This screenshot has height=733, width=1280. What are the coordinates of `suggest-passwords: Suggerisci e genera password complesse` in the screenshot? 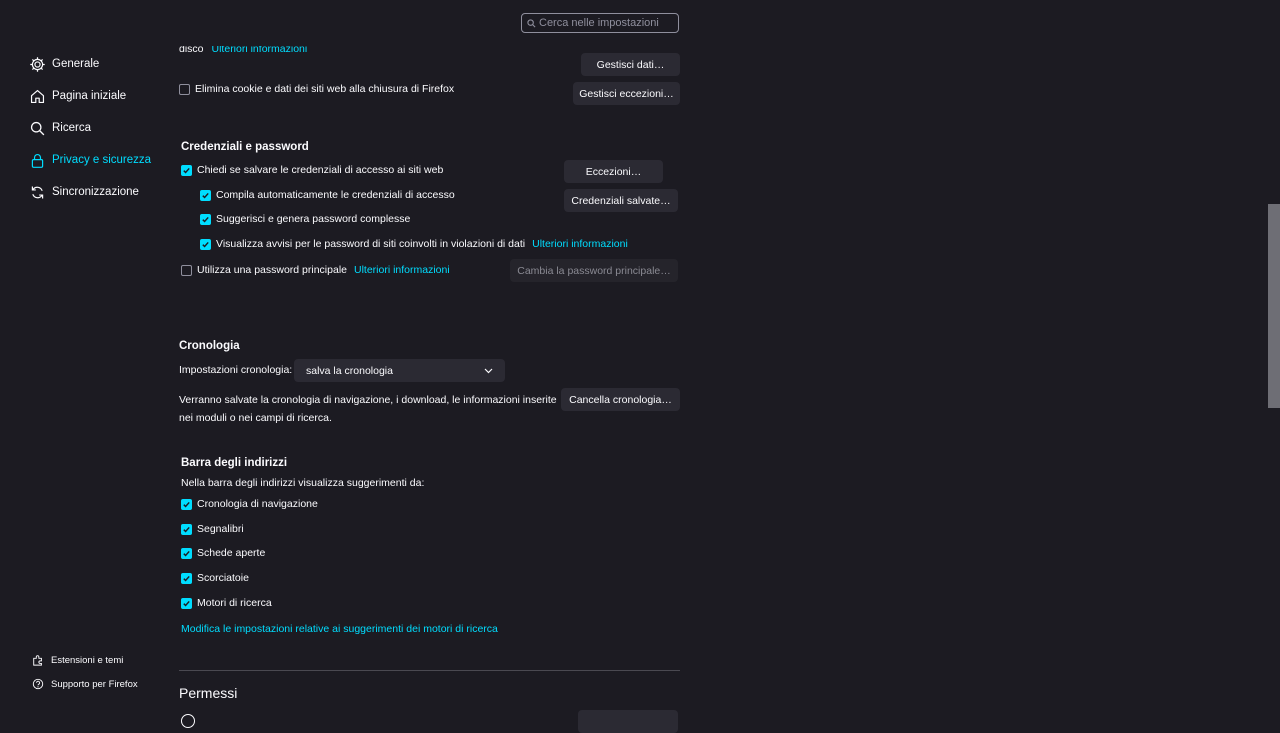 It's located at (305, 219).